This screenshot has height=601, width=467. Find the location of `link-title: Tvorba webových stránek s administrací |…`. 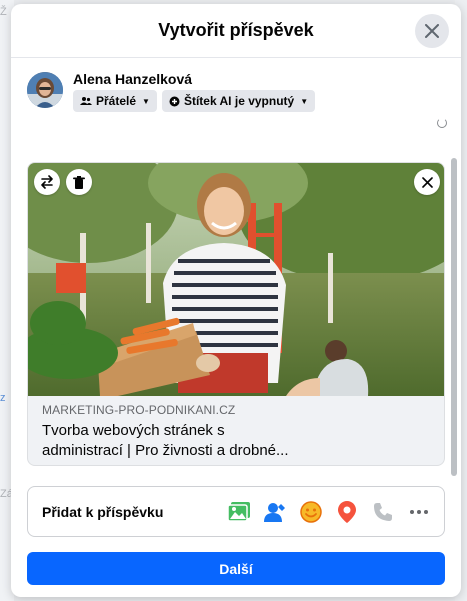

link-title: Tvorba webových stránek s administrací |… is located at coordinates (238, 441).